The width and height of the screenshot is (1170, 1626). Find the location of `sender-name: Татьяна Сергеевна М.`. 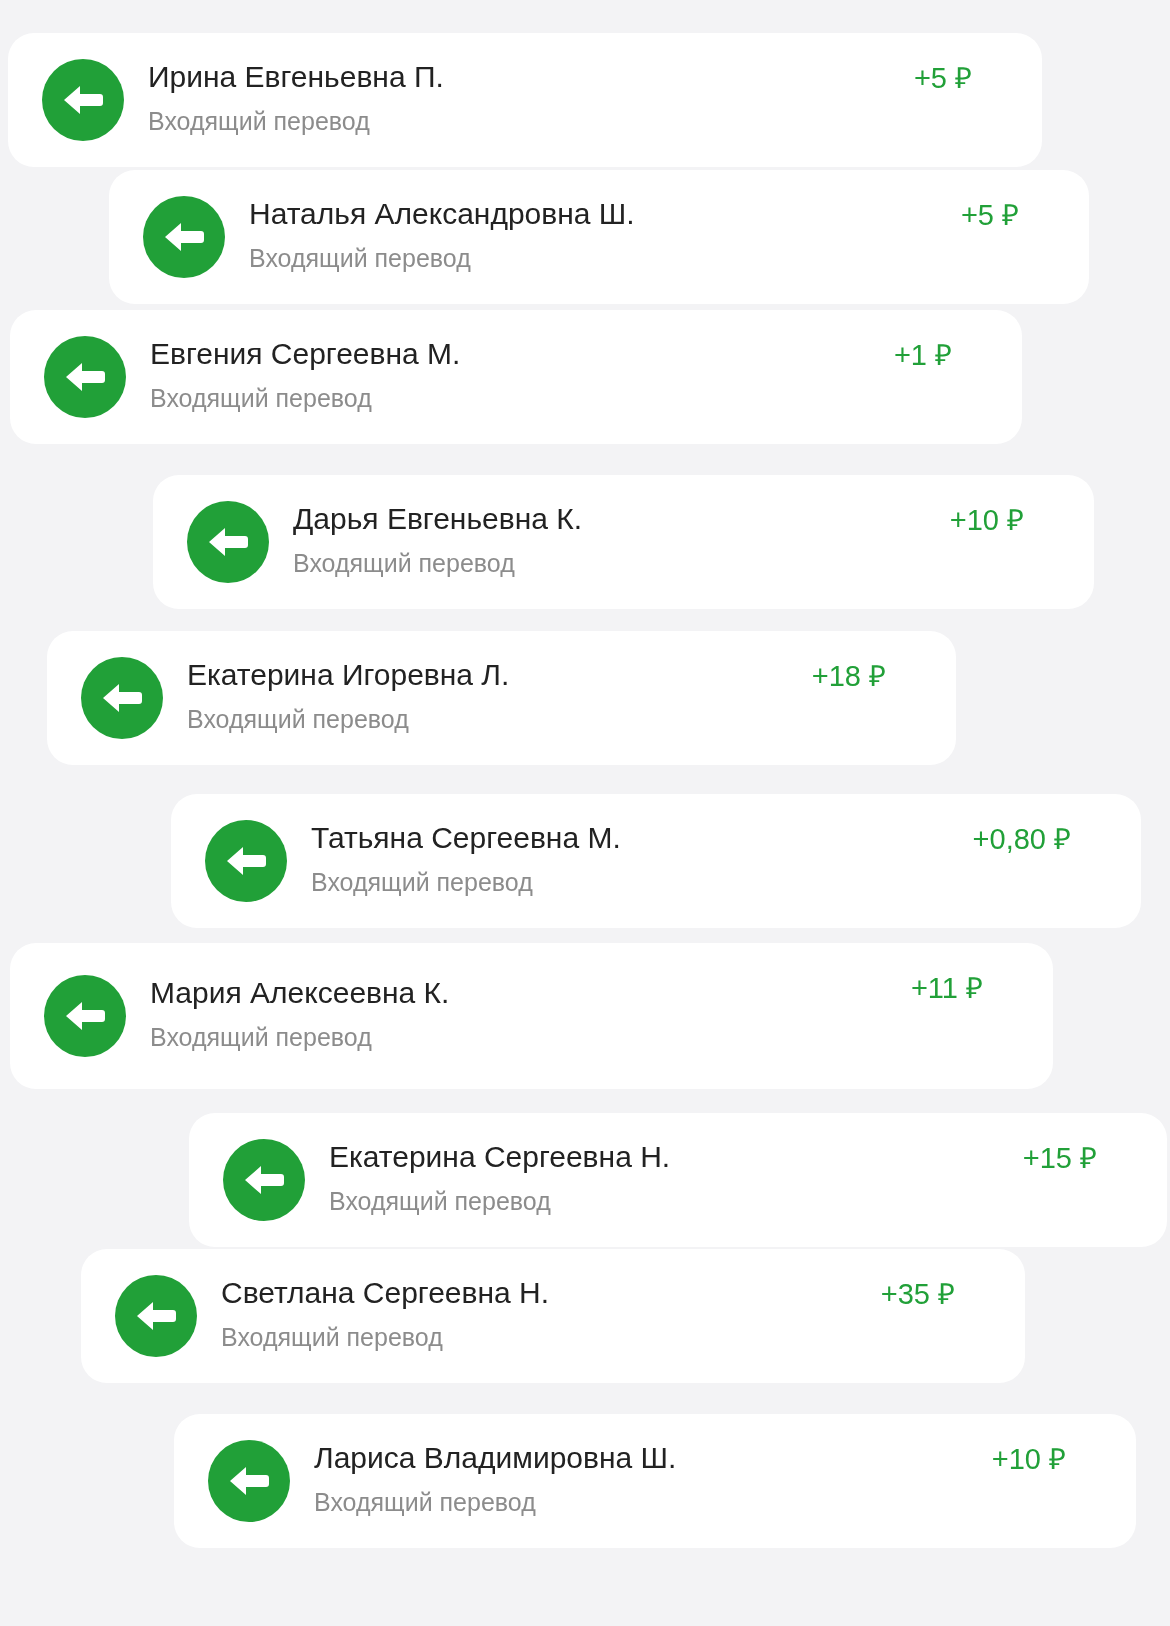

sender-name: Татьяна Сергеевна М. is located at coordinates (466, 838).